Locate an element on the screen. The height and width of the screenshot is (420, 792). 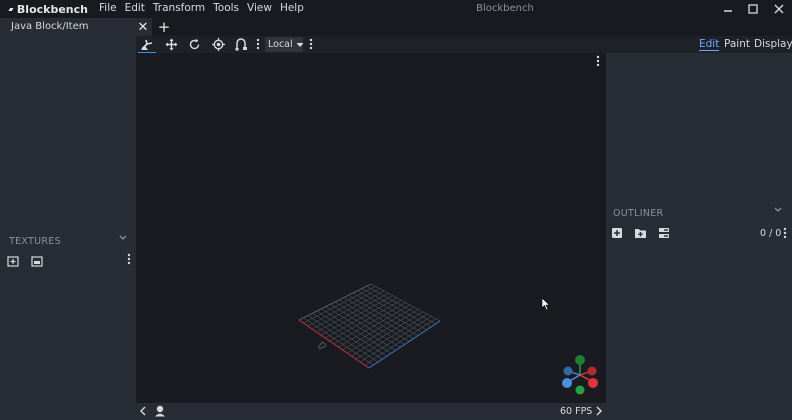
textures-collapse-button is located at coordinates (123, 239).